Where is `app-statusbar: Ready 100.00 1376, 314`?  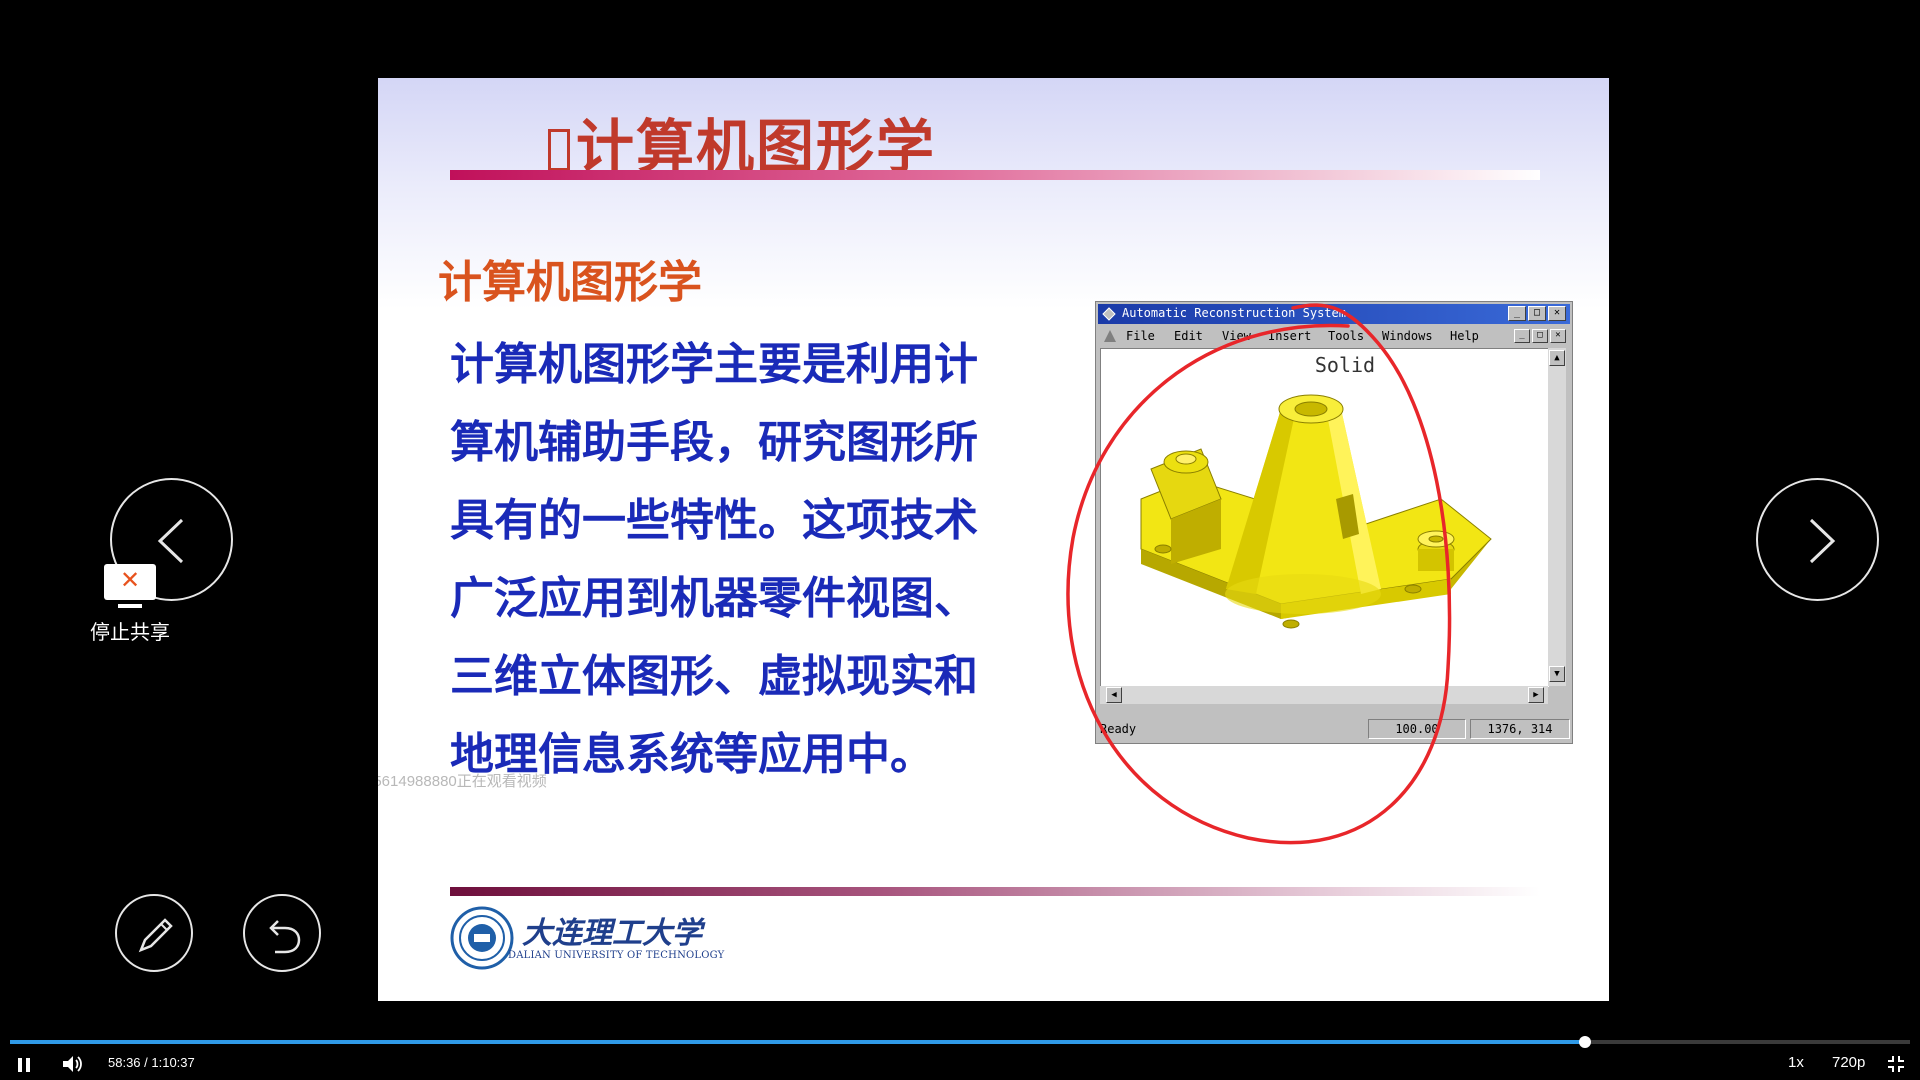 app-statusbar: Ready 100.00 1376, 314 is located at coordinates (1334, 729).